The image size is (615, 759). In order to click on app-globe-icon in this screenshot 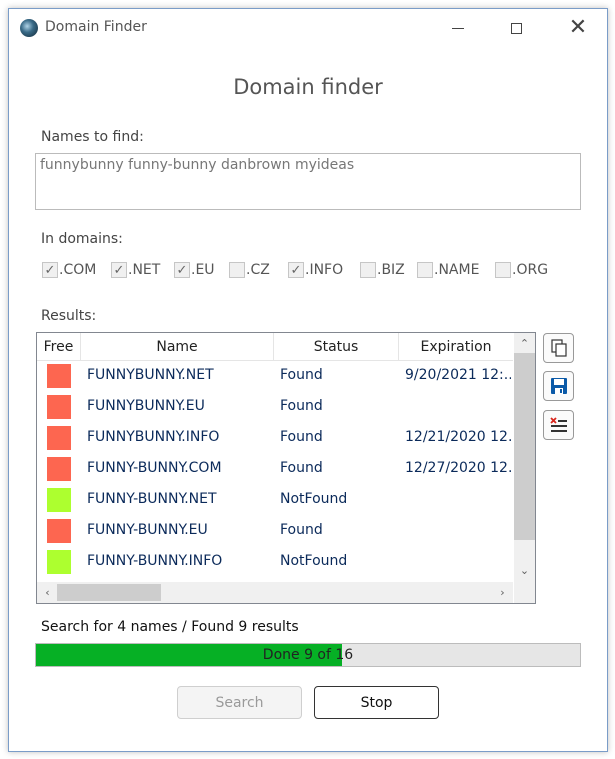, I will do `click(29, 28)`.